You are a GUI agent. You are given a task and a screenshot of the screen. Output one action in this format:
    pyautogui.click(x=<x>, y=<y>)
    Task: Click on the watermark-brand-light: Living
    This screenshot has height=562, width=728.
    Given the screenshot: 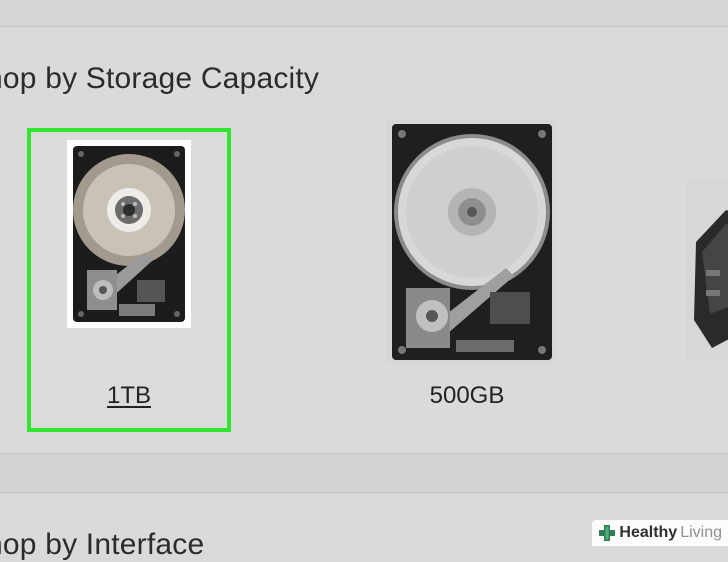 What is the action you would take?
    pyautogui.click(x=701, y=532)
    